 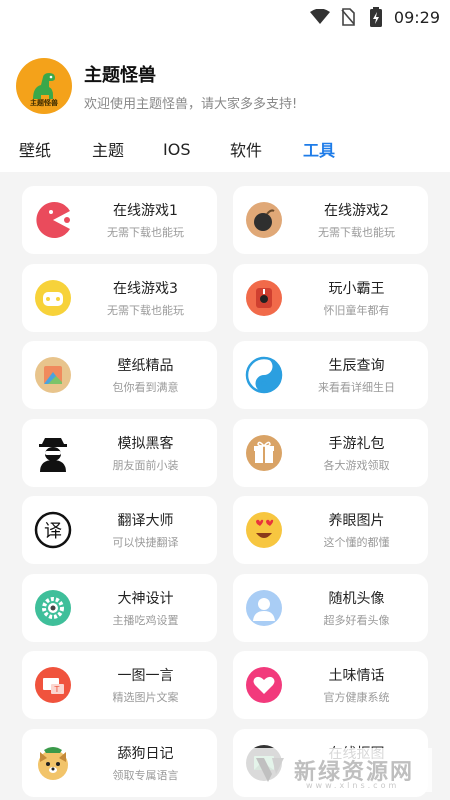 What do you see at coordinates (264, 375) in the screenshot?
I see `yin-yang-icon` at bounding box center [264, 375].